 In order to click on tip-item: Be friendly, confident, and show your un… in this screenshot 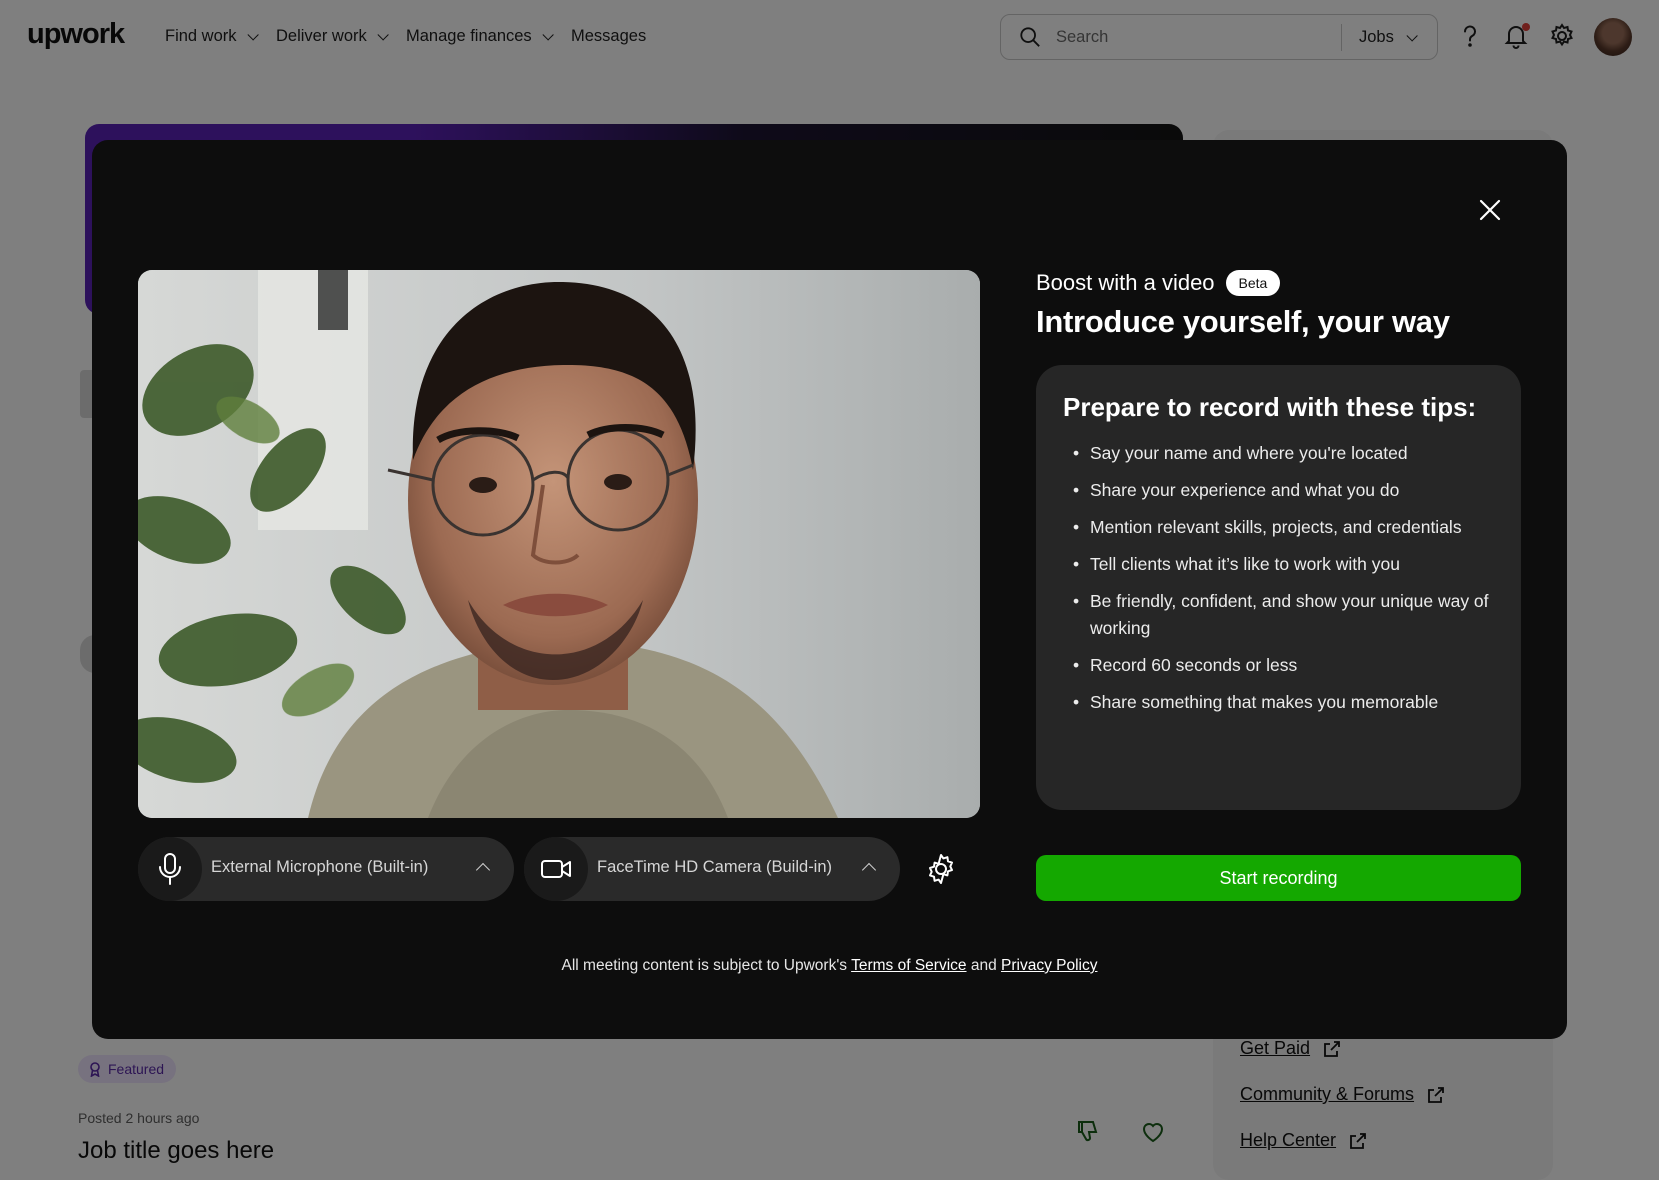, I will do `click(1278, 615)`.